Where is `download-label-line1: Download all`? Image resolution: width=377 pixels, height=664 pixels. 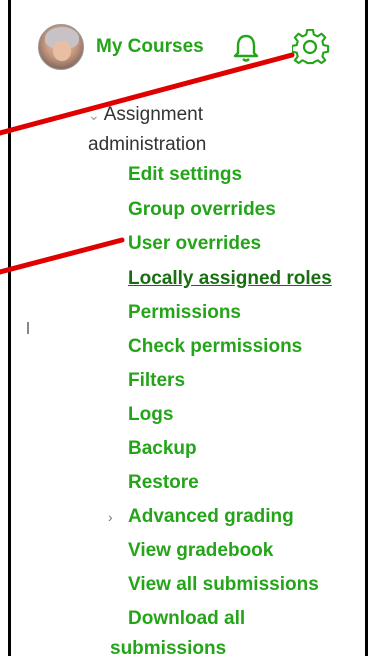 download-label-line1: Download all is located at coordinates (187, 618).